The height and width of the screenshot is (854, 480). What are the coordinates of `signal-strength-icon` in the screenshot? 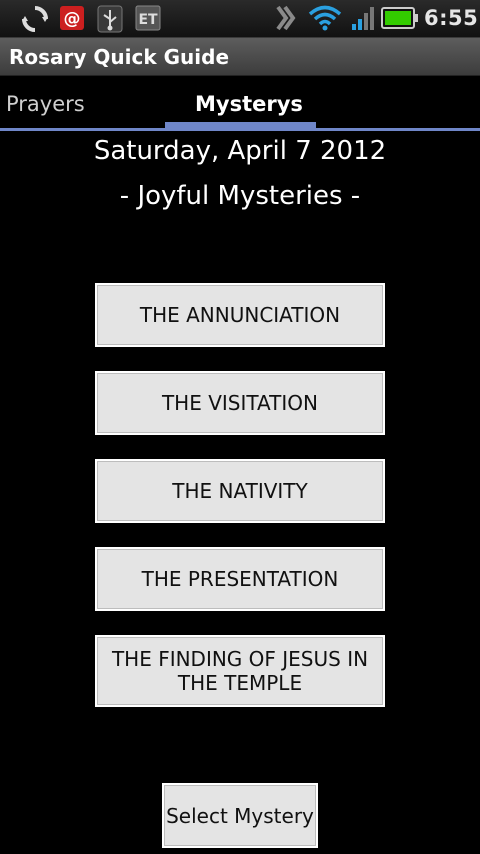 It's located at (287, 20).